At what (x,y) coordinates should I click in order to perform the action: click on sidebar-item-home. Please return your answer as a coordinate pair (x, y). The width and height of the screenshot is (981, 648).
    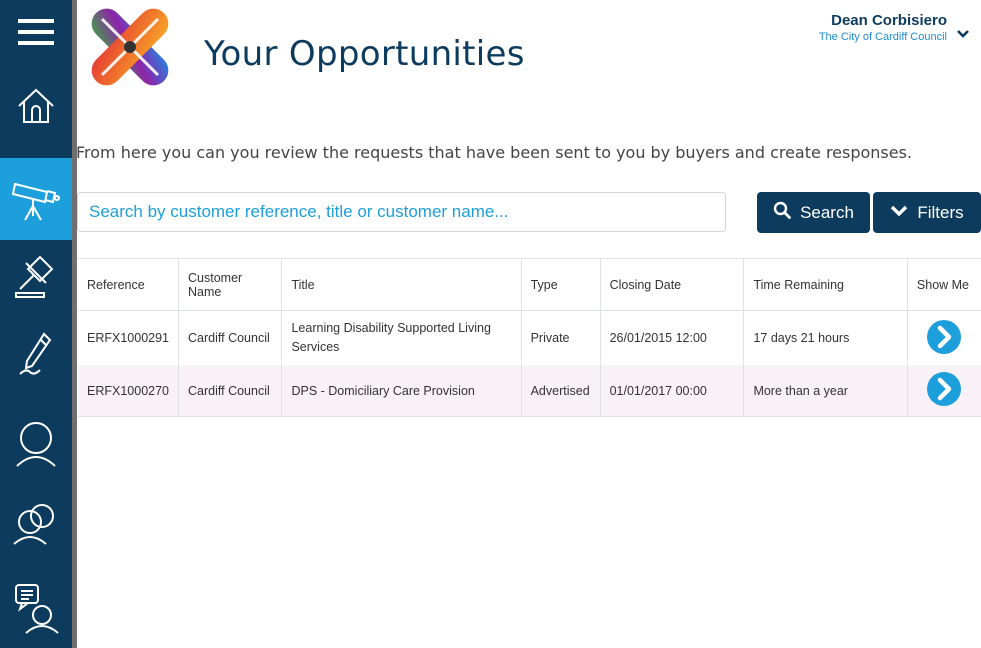
    Looking at the image, I should click on (36, 106).